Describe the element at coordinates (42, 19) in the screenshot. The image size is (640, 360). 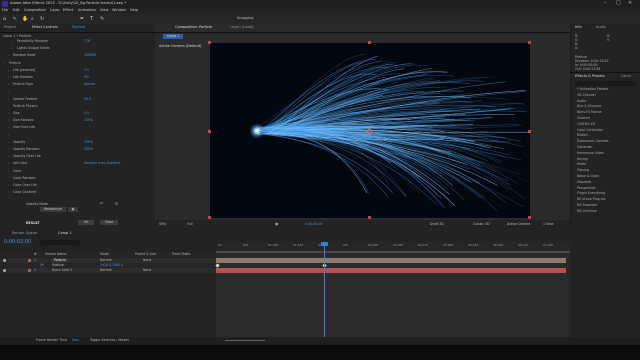
I see `orbit-tool-icon: ↻` at that location.